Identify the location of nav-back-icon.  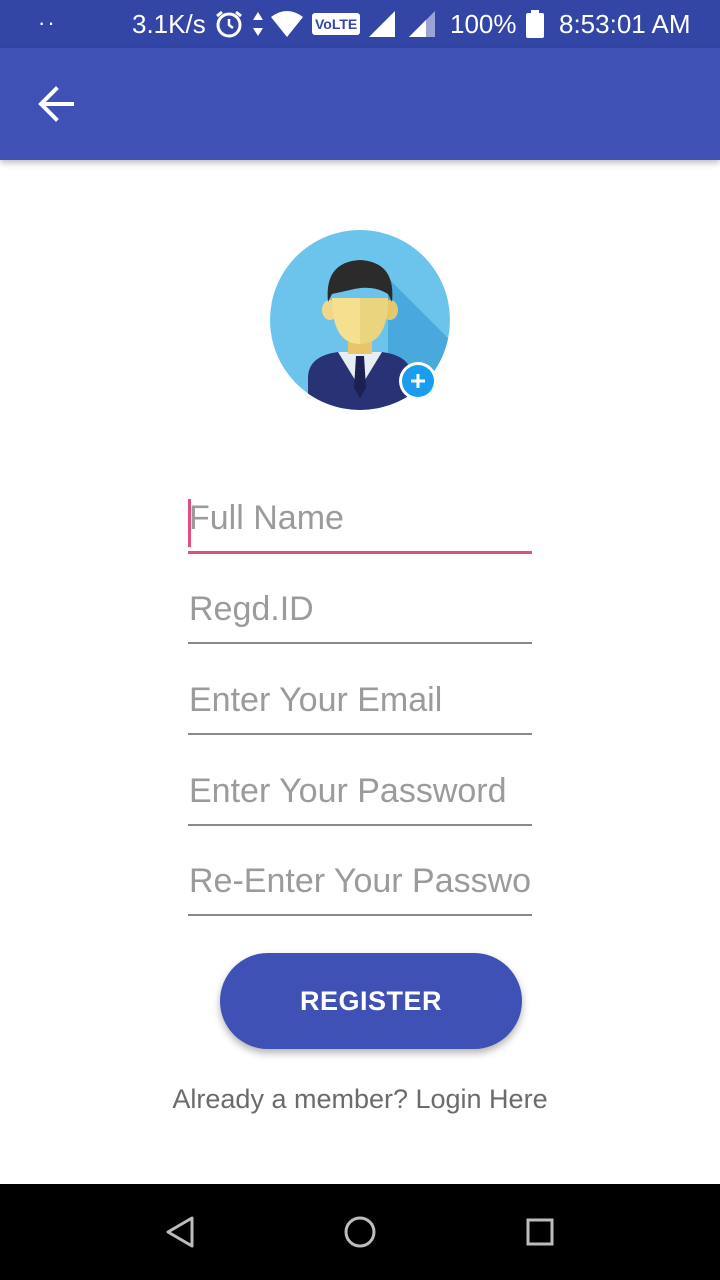
(180, 1232).